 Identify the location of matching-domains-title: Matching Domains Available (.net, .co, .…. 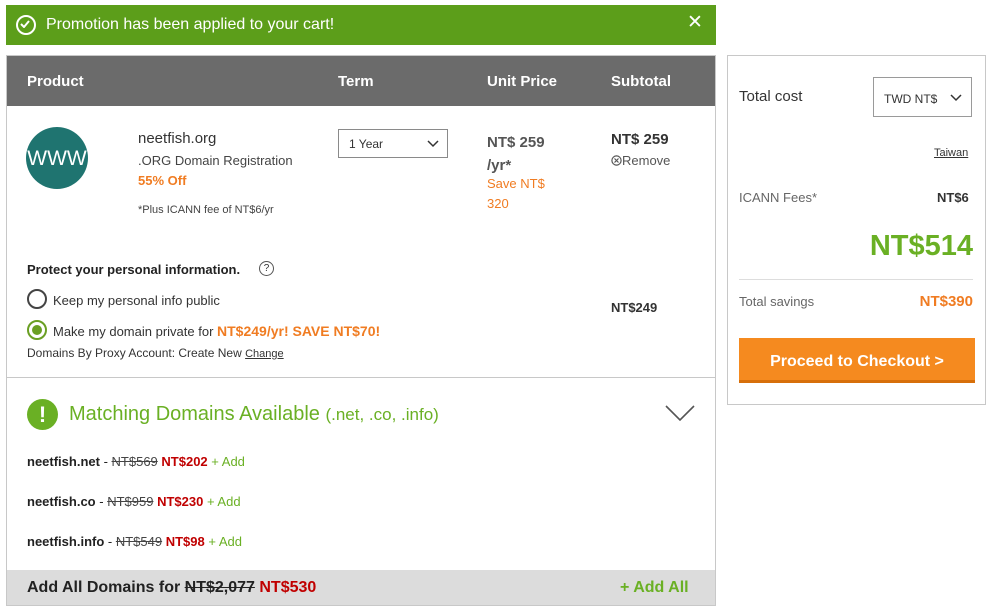
(254, 414).